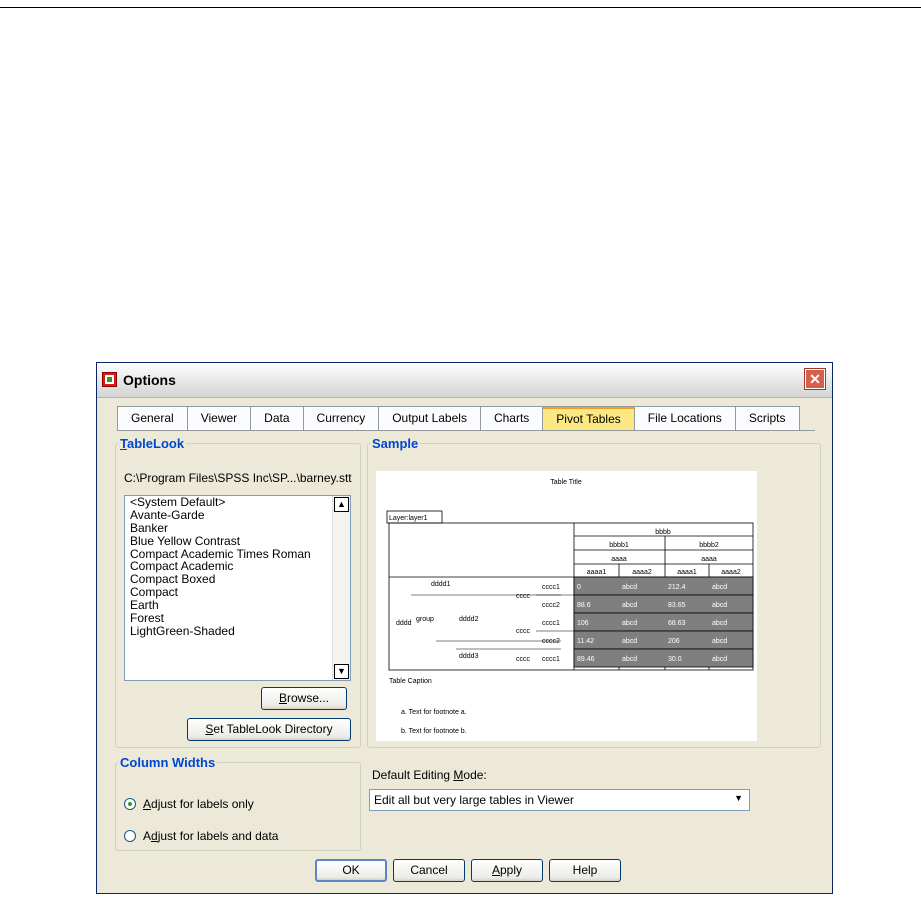  What do you see at coordinates (512, 419) in the screenshot?
I see `tab-charts: Charts` at bounding box center [512, 419].